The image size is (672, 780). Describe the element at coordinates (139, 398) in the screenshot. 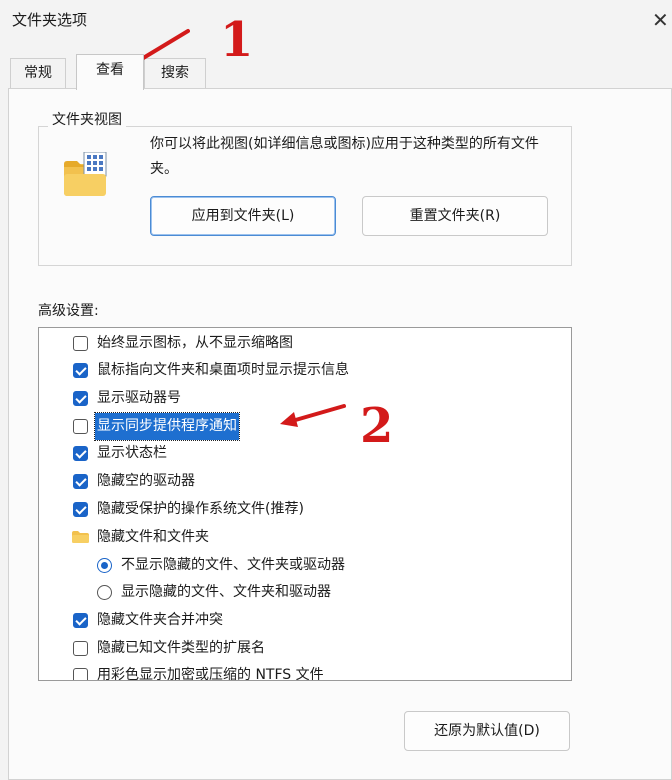

I see `list-item-label: 显示驱动器号` at that location.